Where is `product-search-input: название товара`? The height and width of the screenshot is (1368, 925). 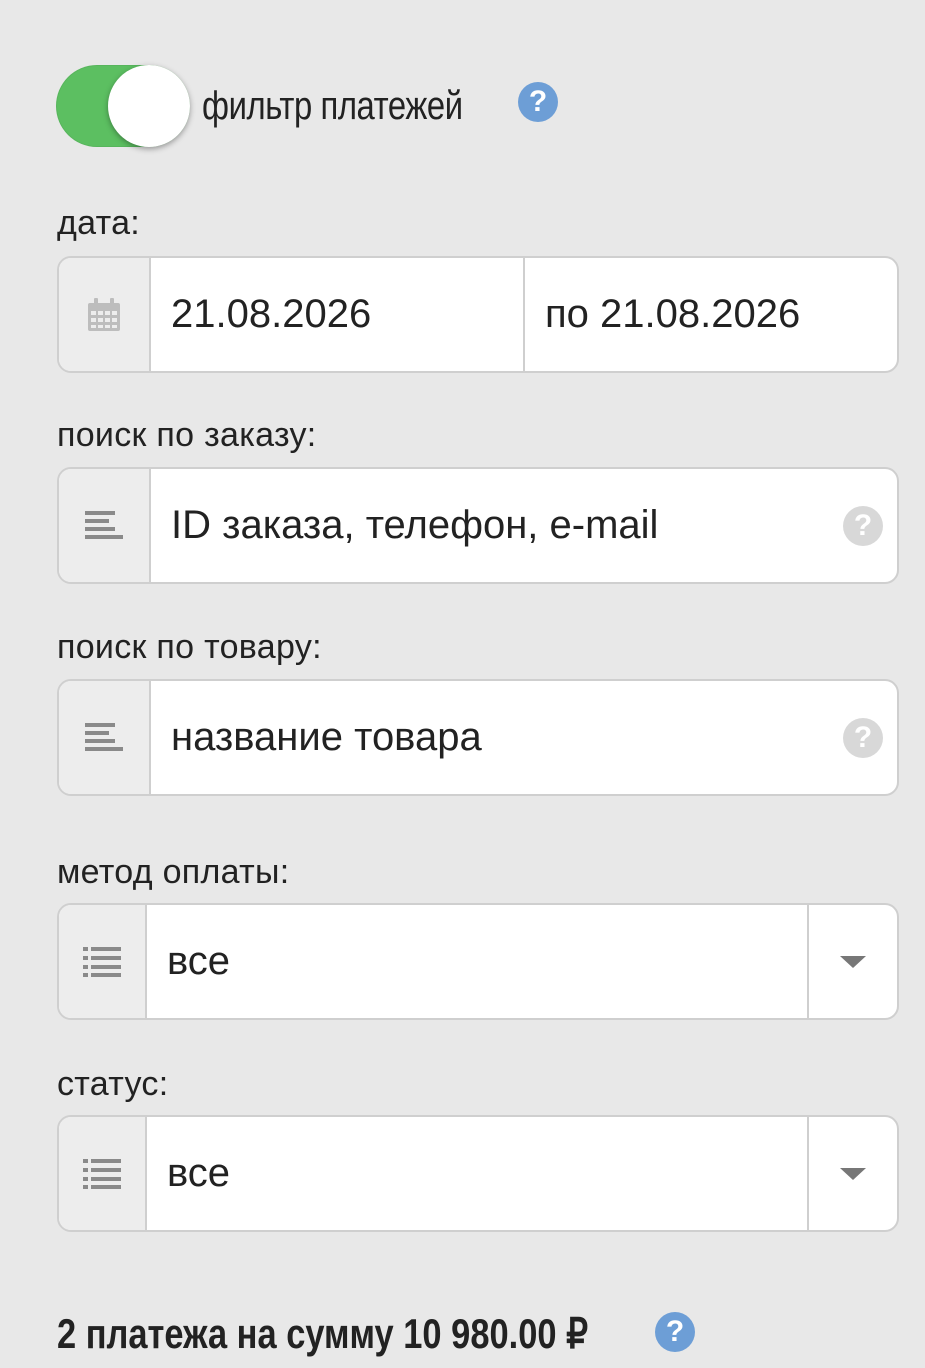 product-search-input: название товара is located at coordinates (497, 737).